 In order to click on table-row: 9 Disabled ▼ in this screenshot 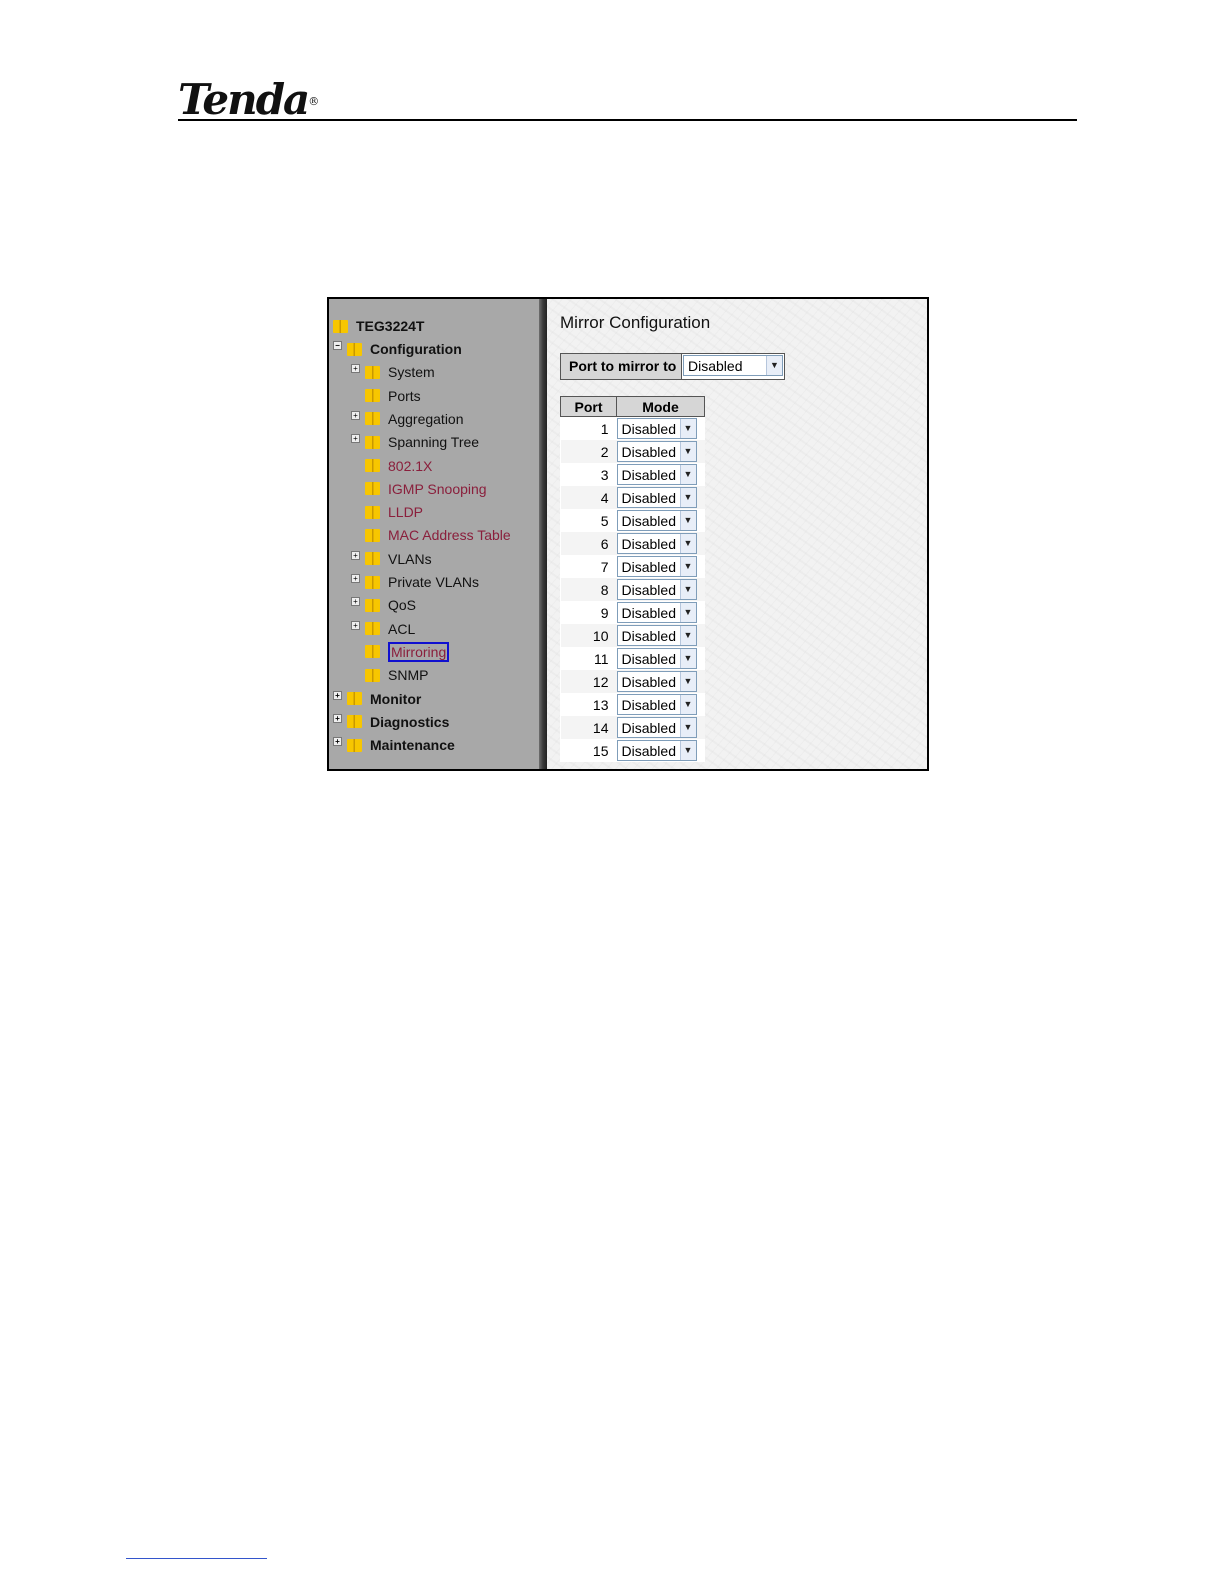, I will do `click(633, 612)`.